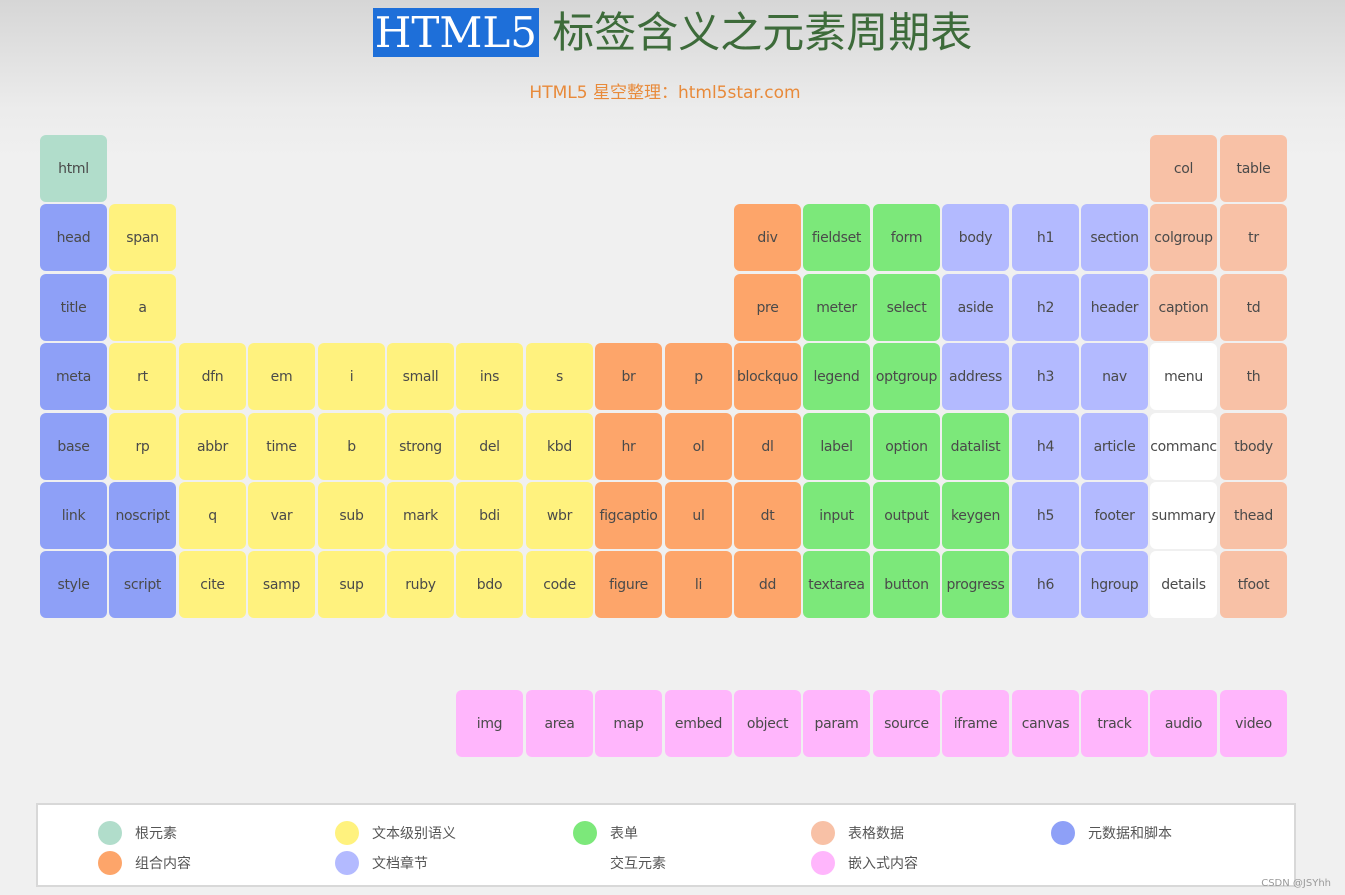 The height and width of the screenshot is (895, 1345). I want to click on element-cell-tfoot: tfoot, so click(1253, 584).